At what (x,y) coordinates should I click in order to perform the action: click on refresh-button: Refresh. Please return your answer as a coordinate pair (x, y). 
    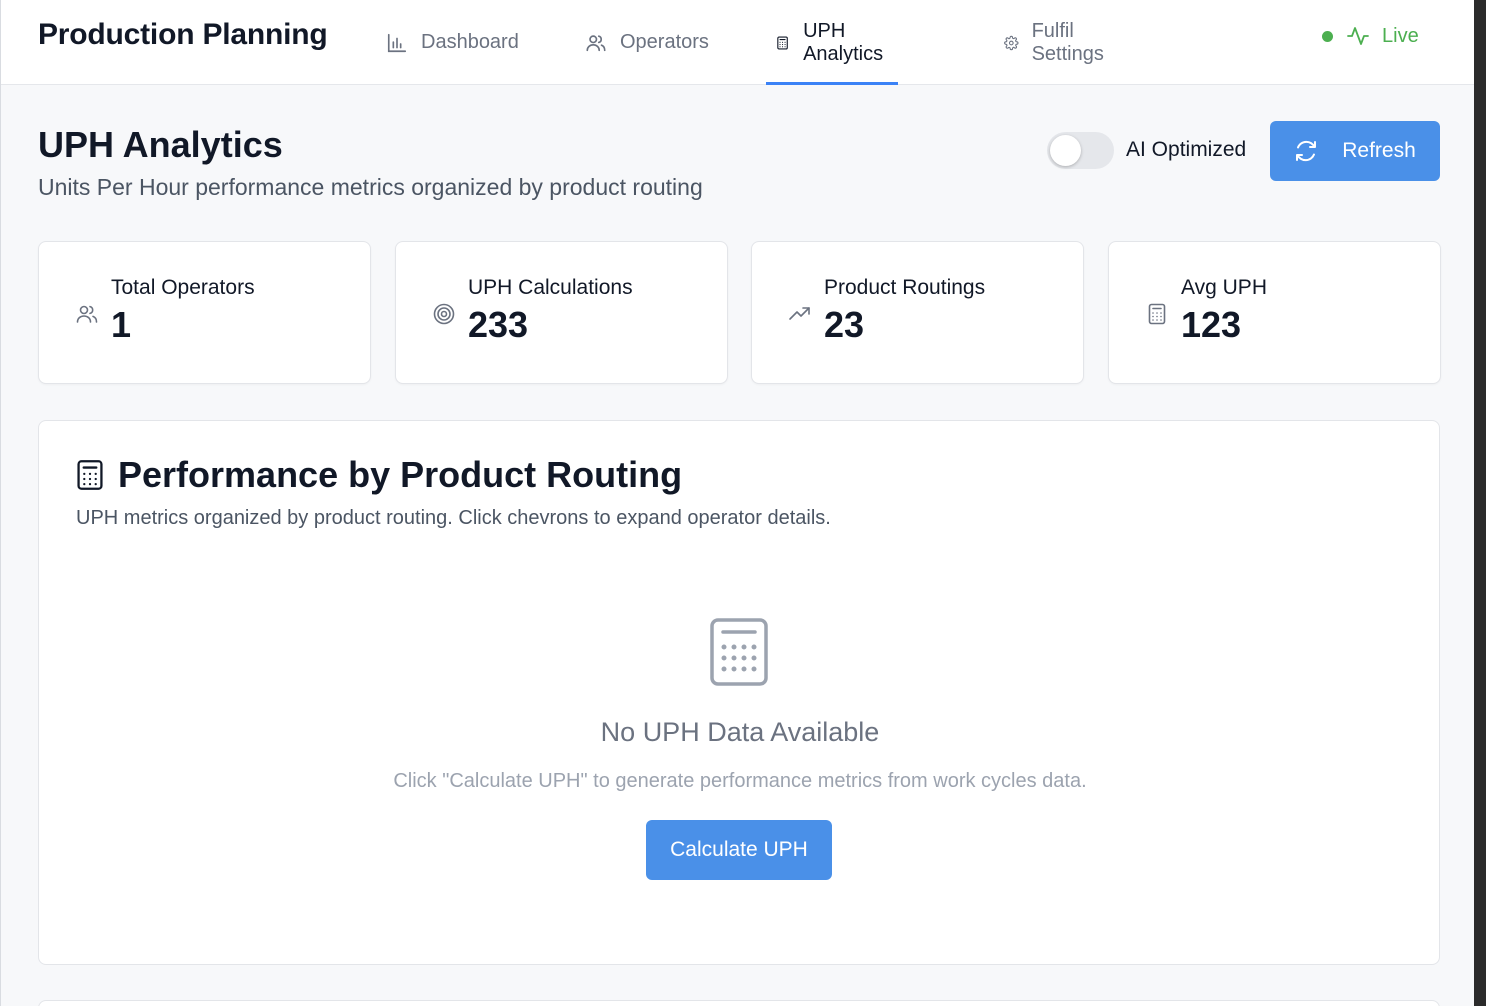
    Looking at the image, I should click on (1355, 151).